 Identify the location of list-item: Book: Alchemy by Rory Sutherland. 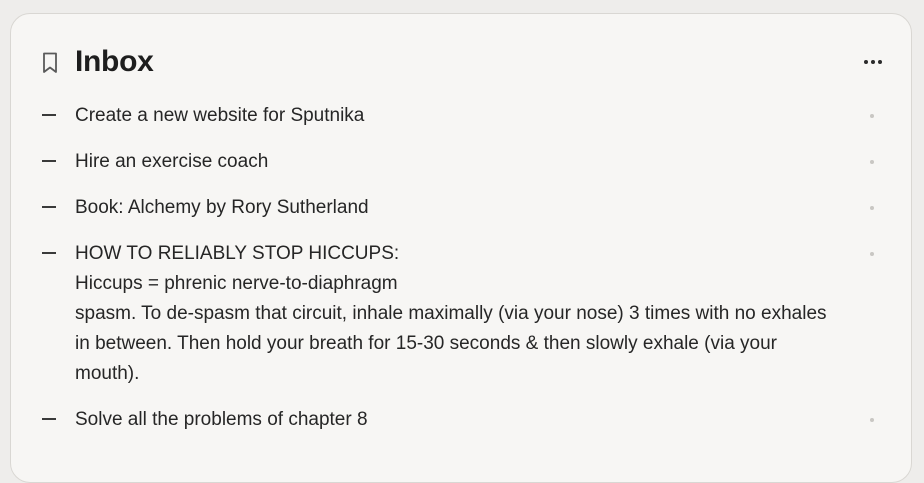
(461, 215).